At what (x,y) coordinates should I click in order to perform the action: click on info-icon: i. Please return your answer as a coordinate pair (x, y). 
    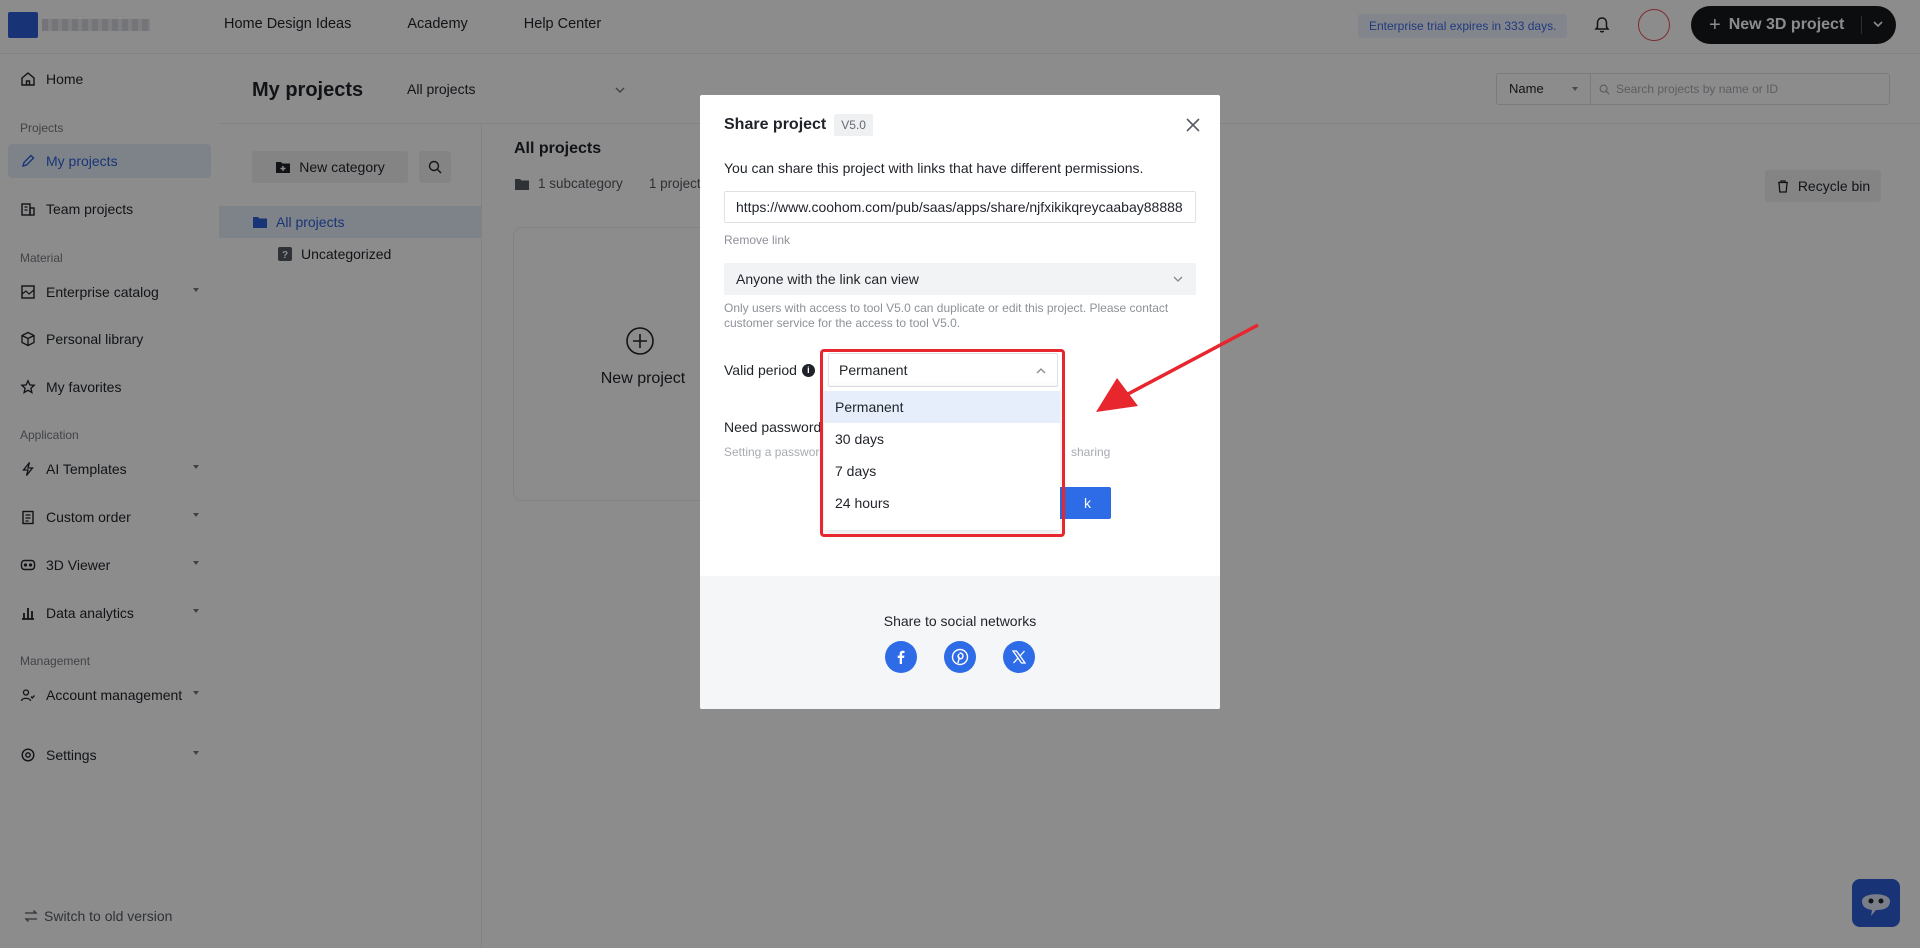
    Looking at the image, I should click on (808, 370).